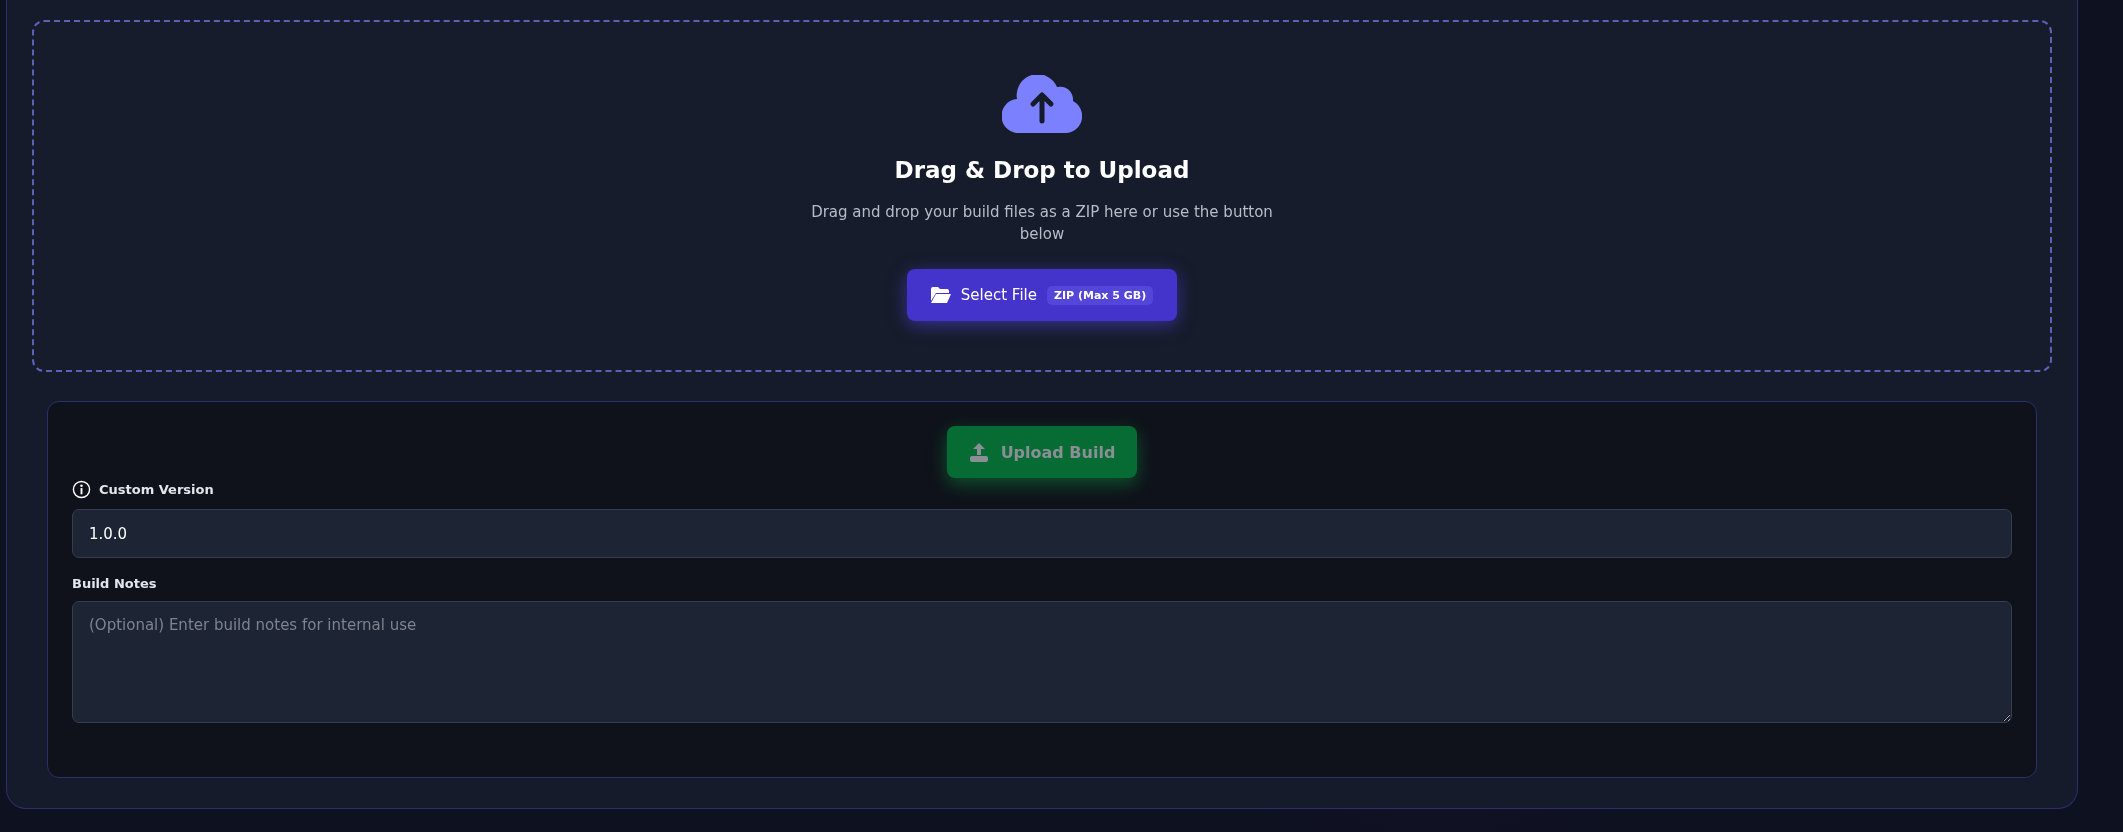 This screenshot has height=832, width=2123. What do you see at coordinates (81, 489) in the screenshot?
I see `info-icon` at bounding box center [81, 489].